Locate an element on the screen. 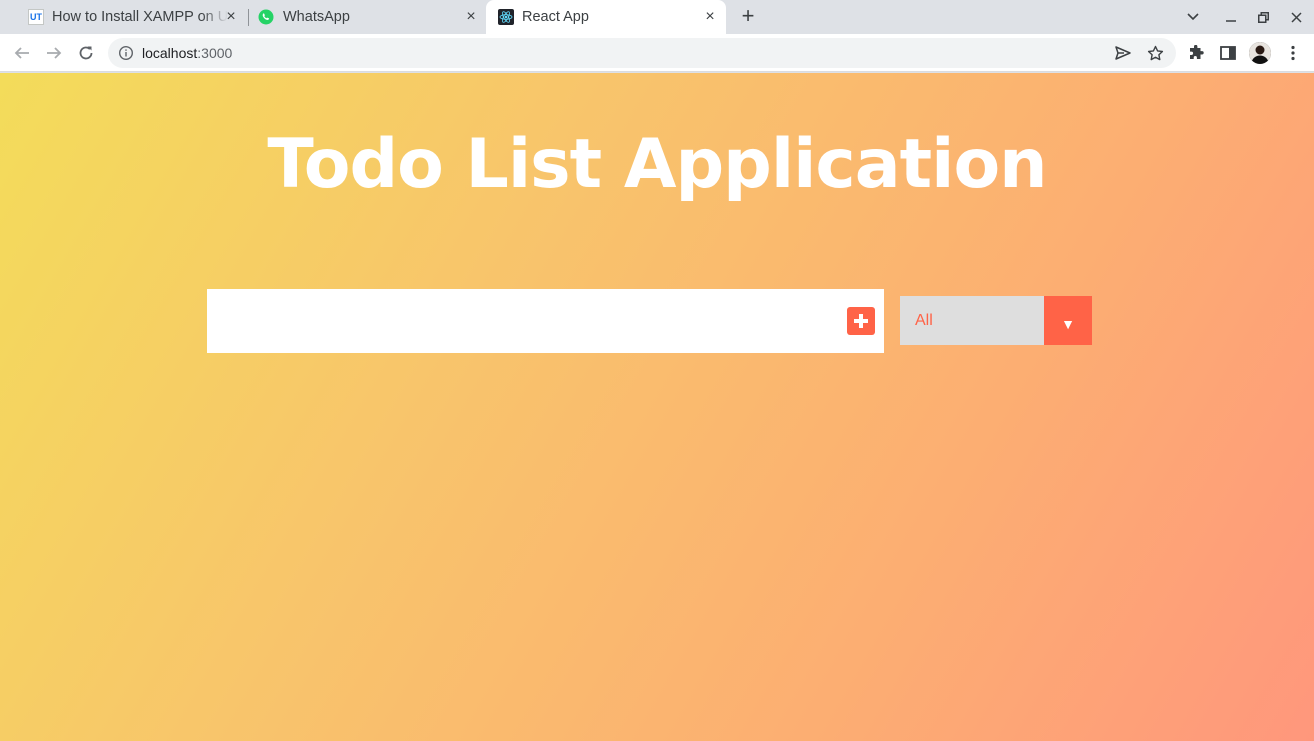 The width and height of the screenshot is (1314, 741). filter-select-value: All is located at coordinates (972, 320).